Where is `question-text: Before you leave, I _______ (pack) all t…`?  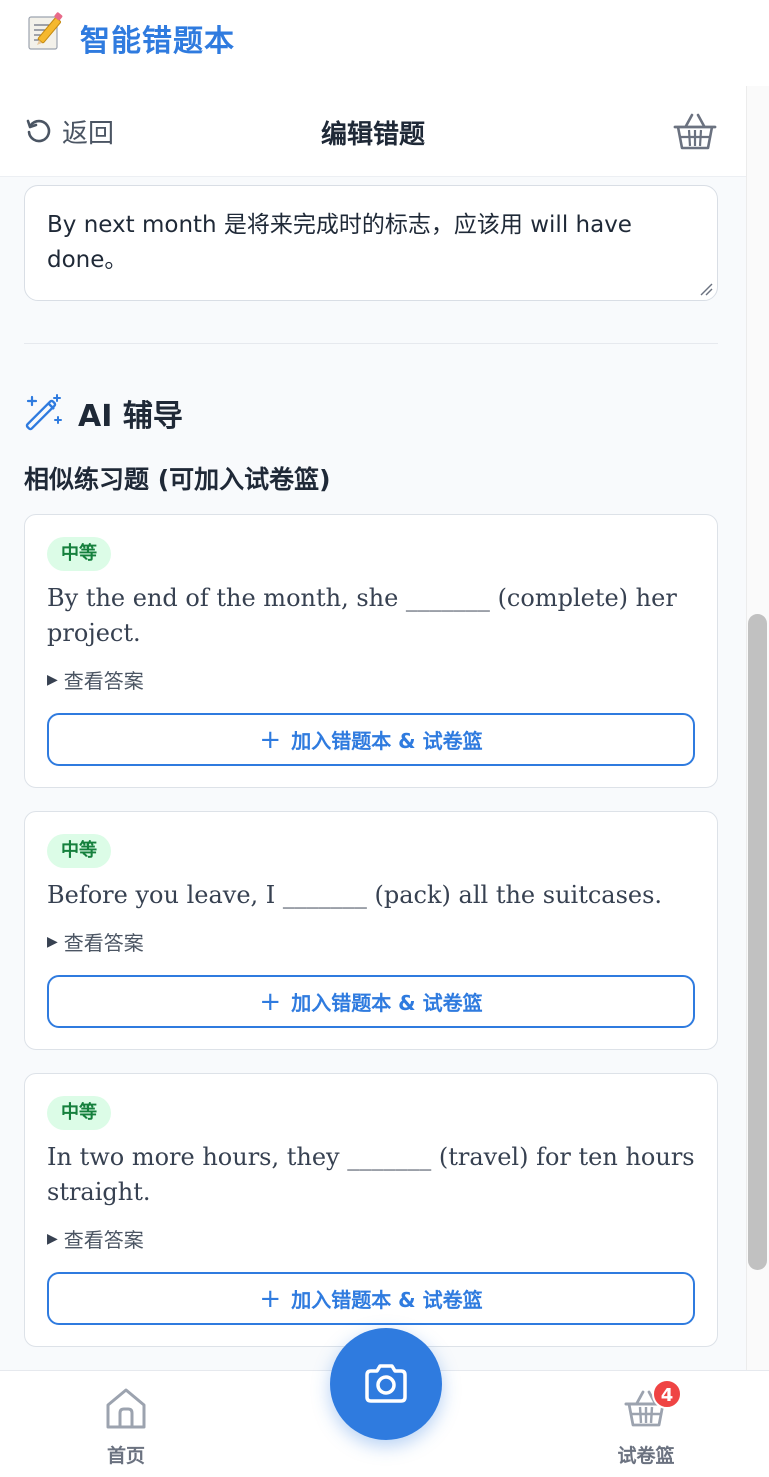 question-text: Before you leave, I _______ (pack) all t… is located at coordinates (355, 895).